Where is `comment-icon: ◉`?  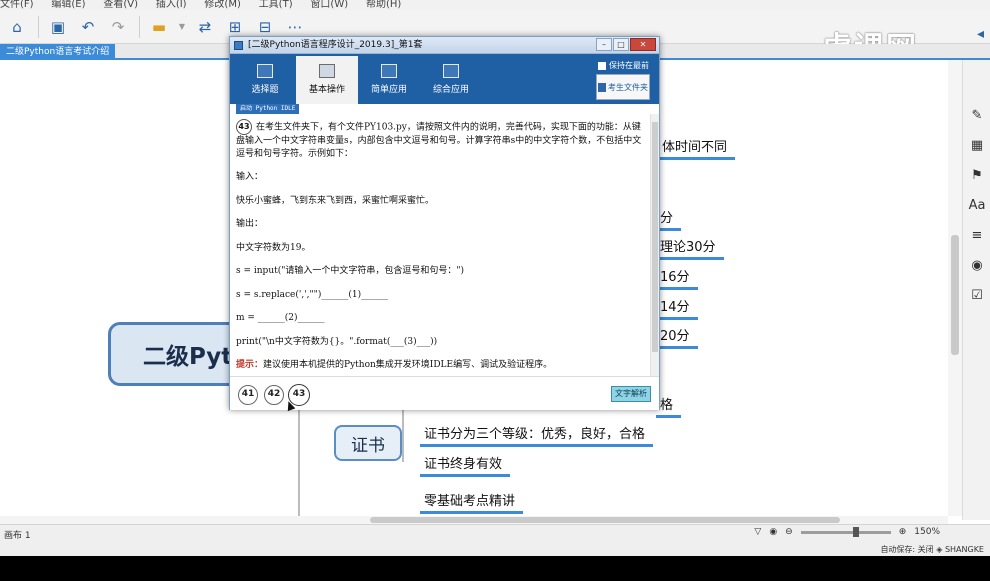 comment-icon: ◉ is located at coordinates (976, 265).